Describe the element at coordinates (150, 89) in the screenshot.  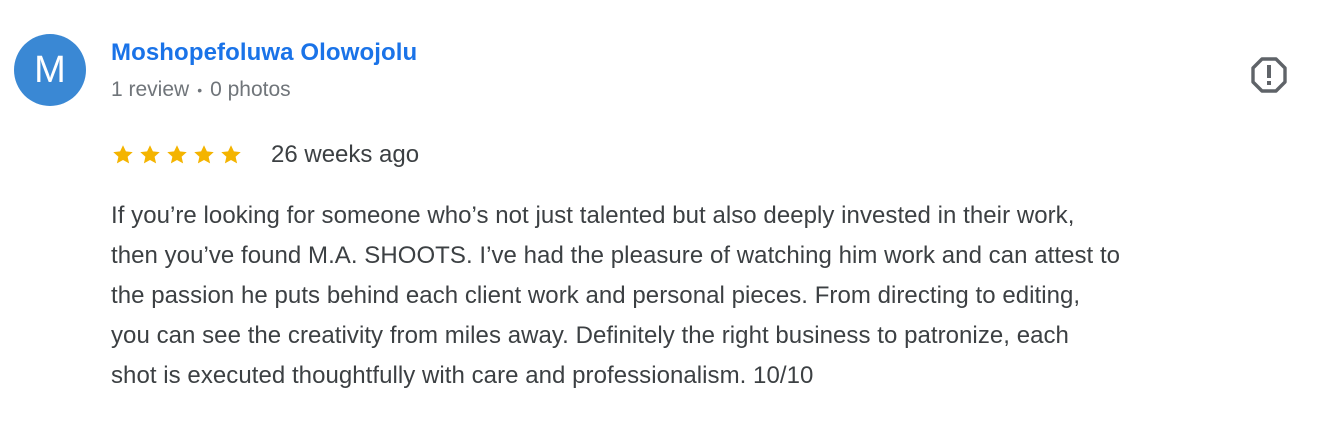
I see `review-count: 1 review` at that location.